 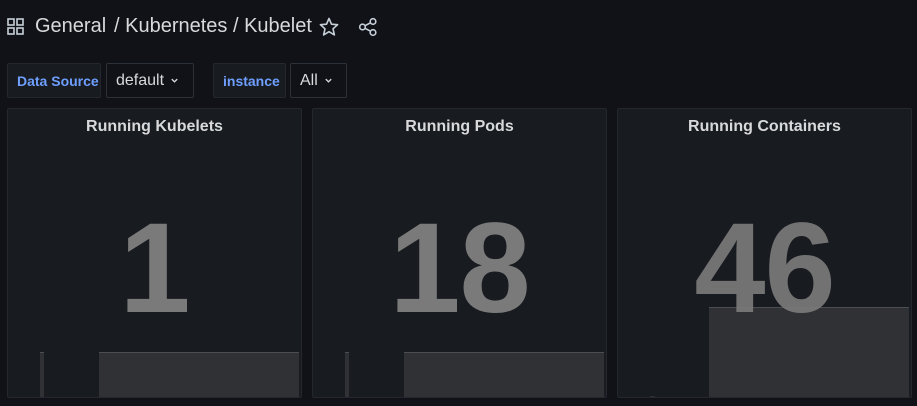 I want to click on share-icon, so click(x=368, y=27).